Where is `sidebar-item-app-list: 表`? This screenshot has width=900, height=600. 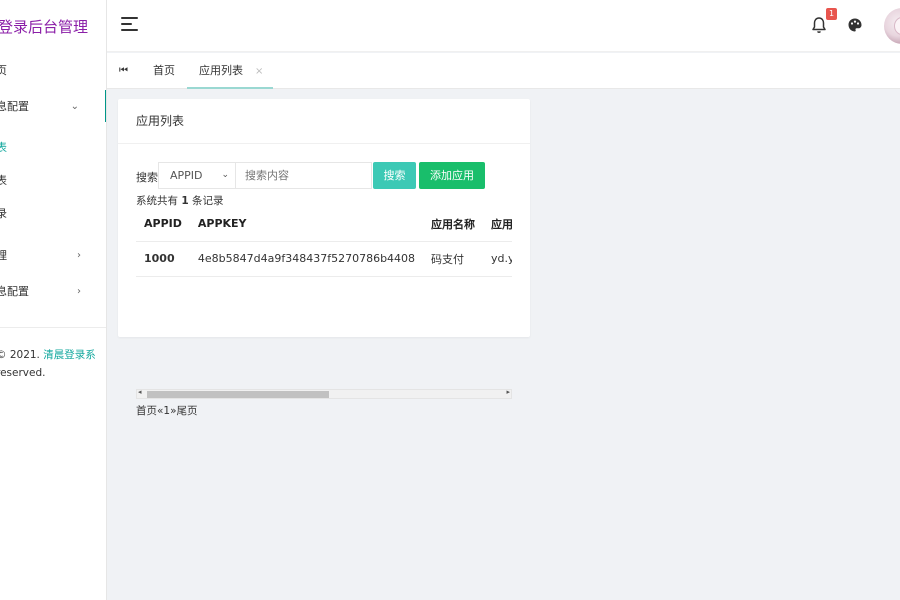
sidebar-item-app-list: 表 is located at coordinates (53, 147).